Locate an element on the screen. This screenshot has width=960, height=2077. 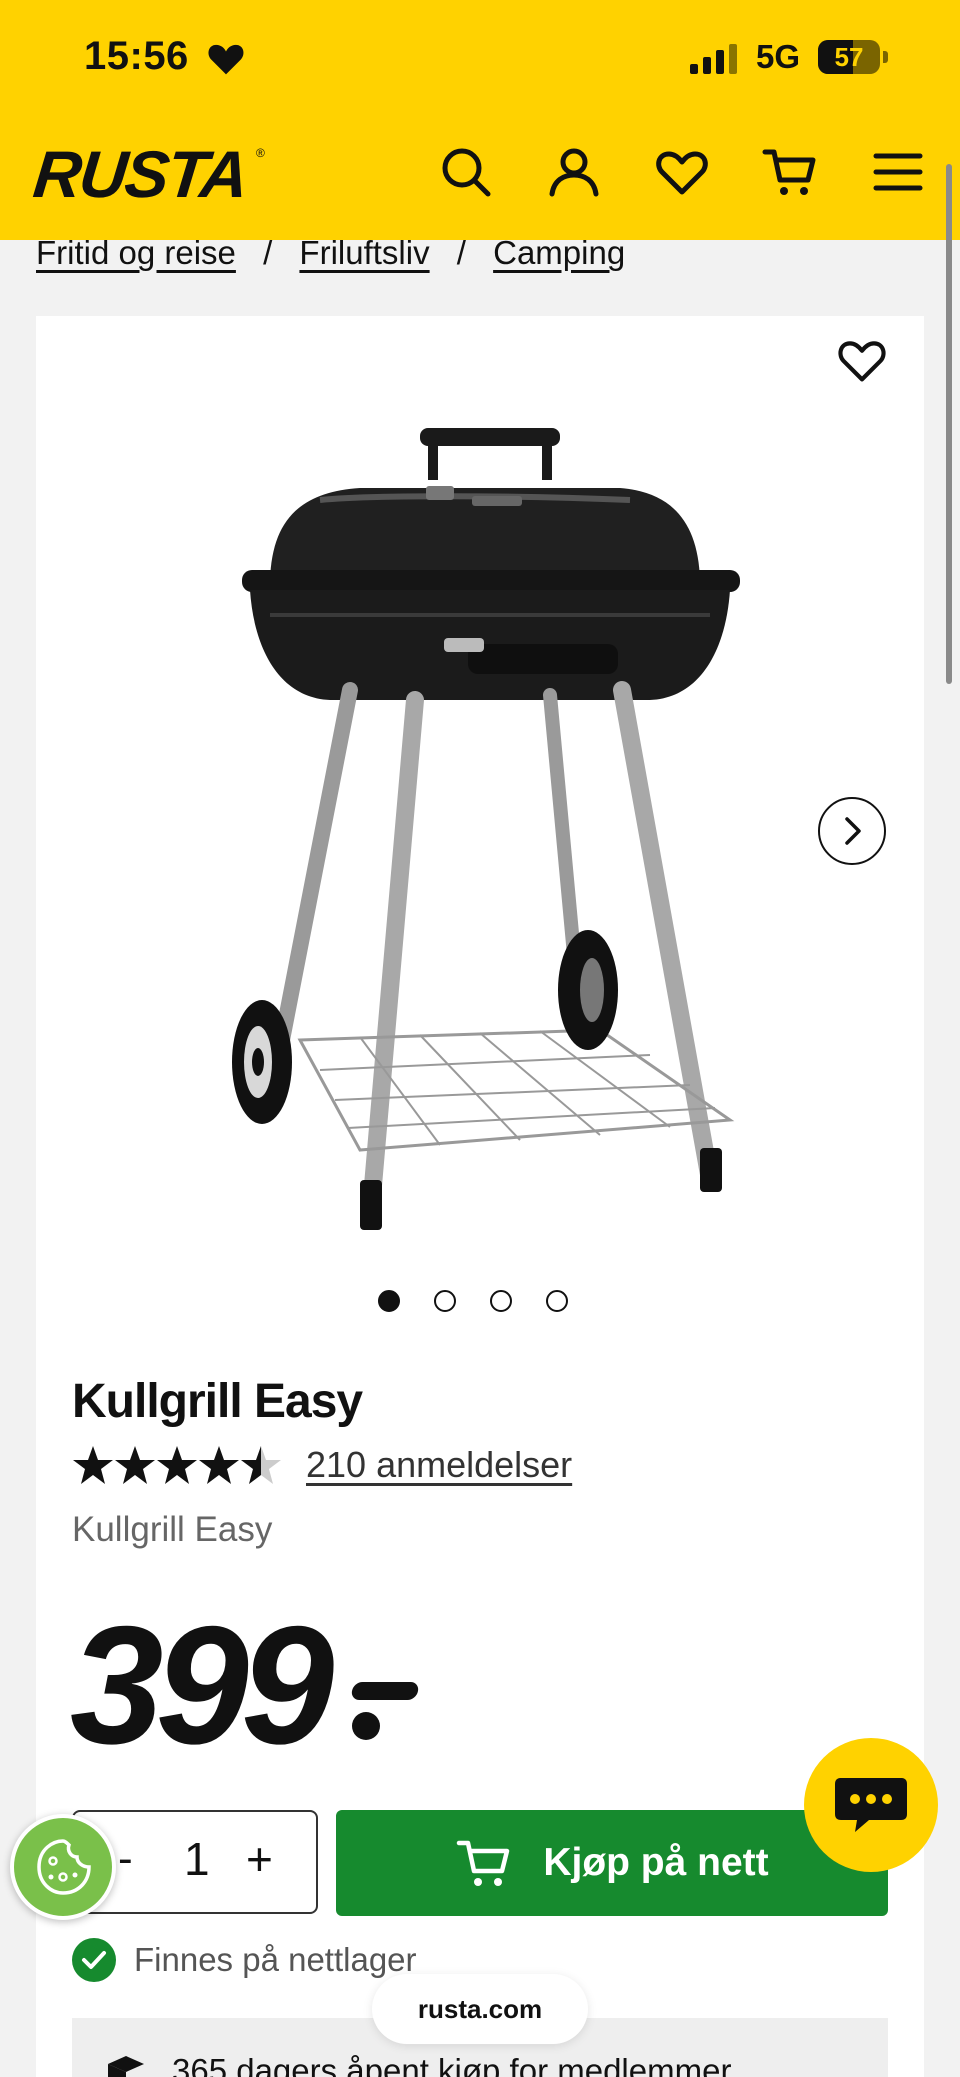
reviews-link: 210 anmeldelser is located at coordinates (439, 1465).